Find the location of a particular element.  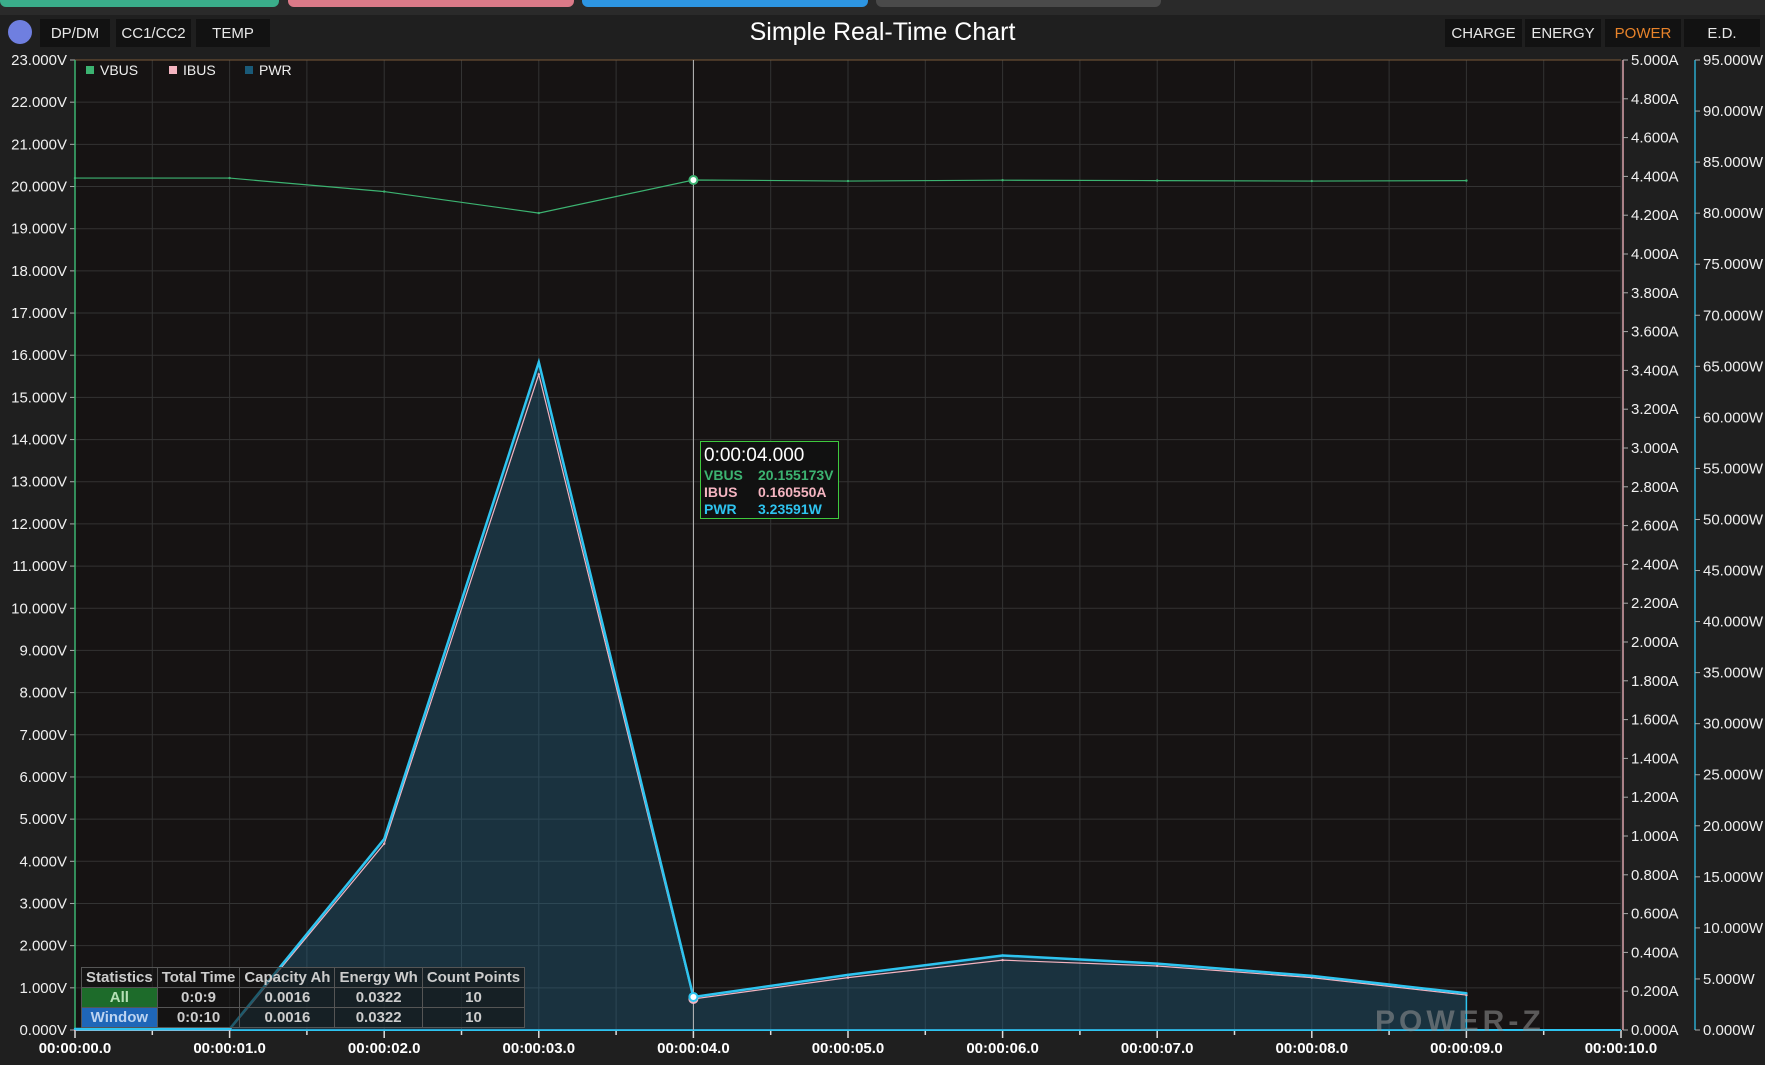

x-tick-label: 00:00:08.0 is located at coordinates (1312, 1048).